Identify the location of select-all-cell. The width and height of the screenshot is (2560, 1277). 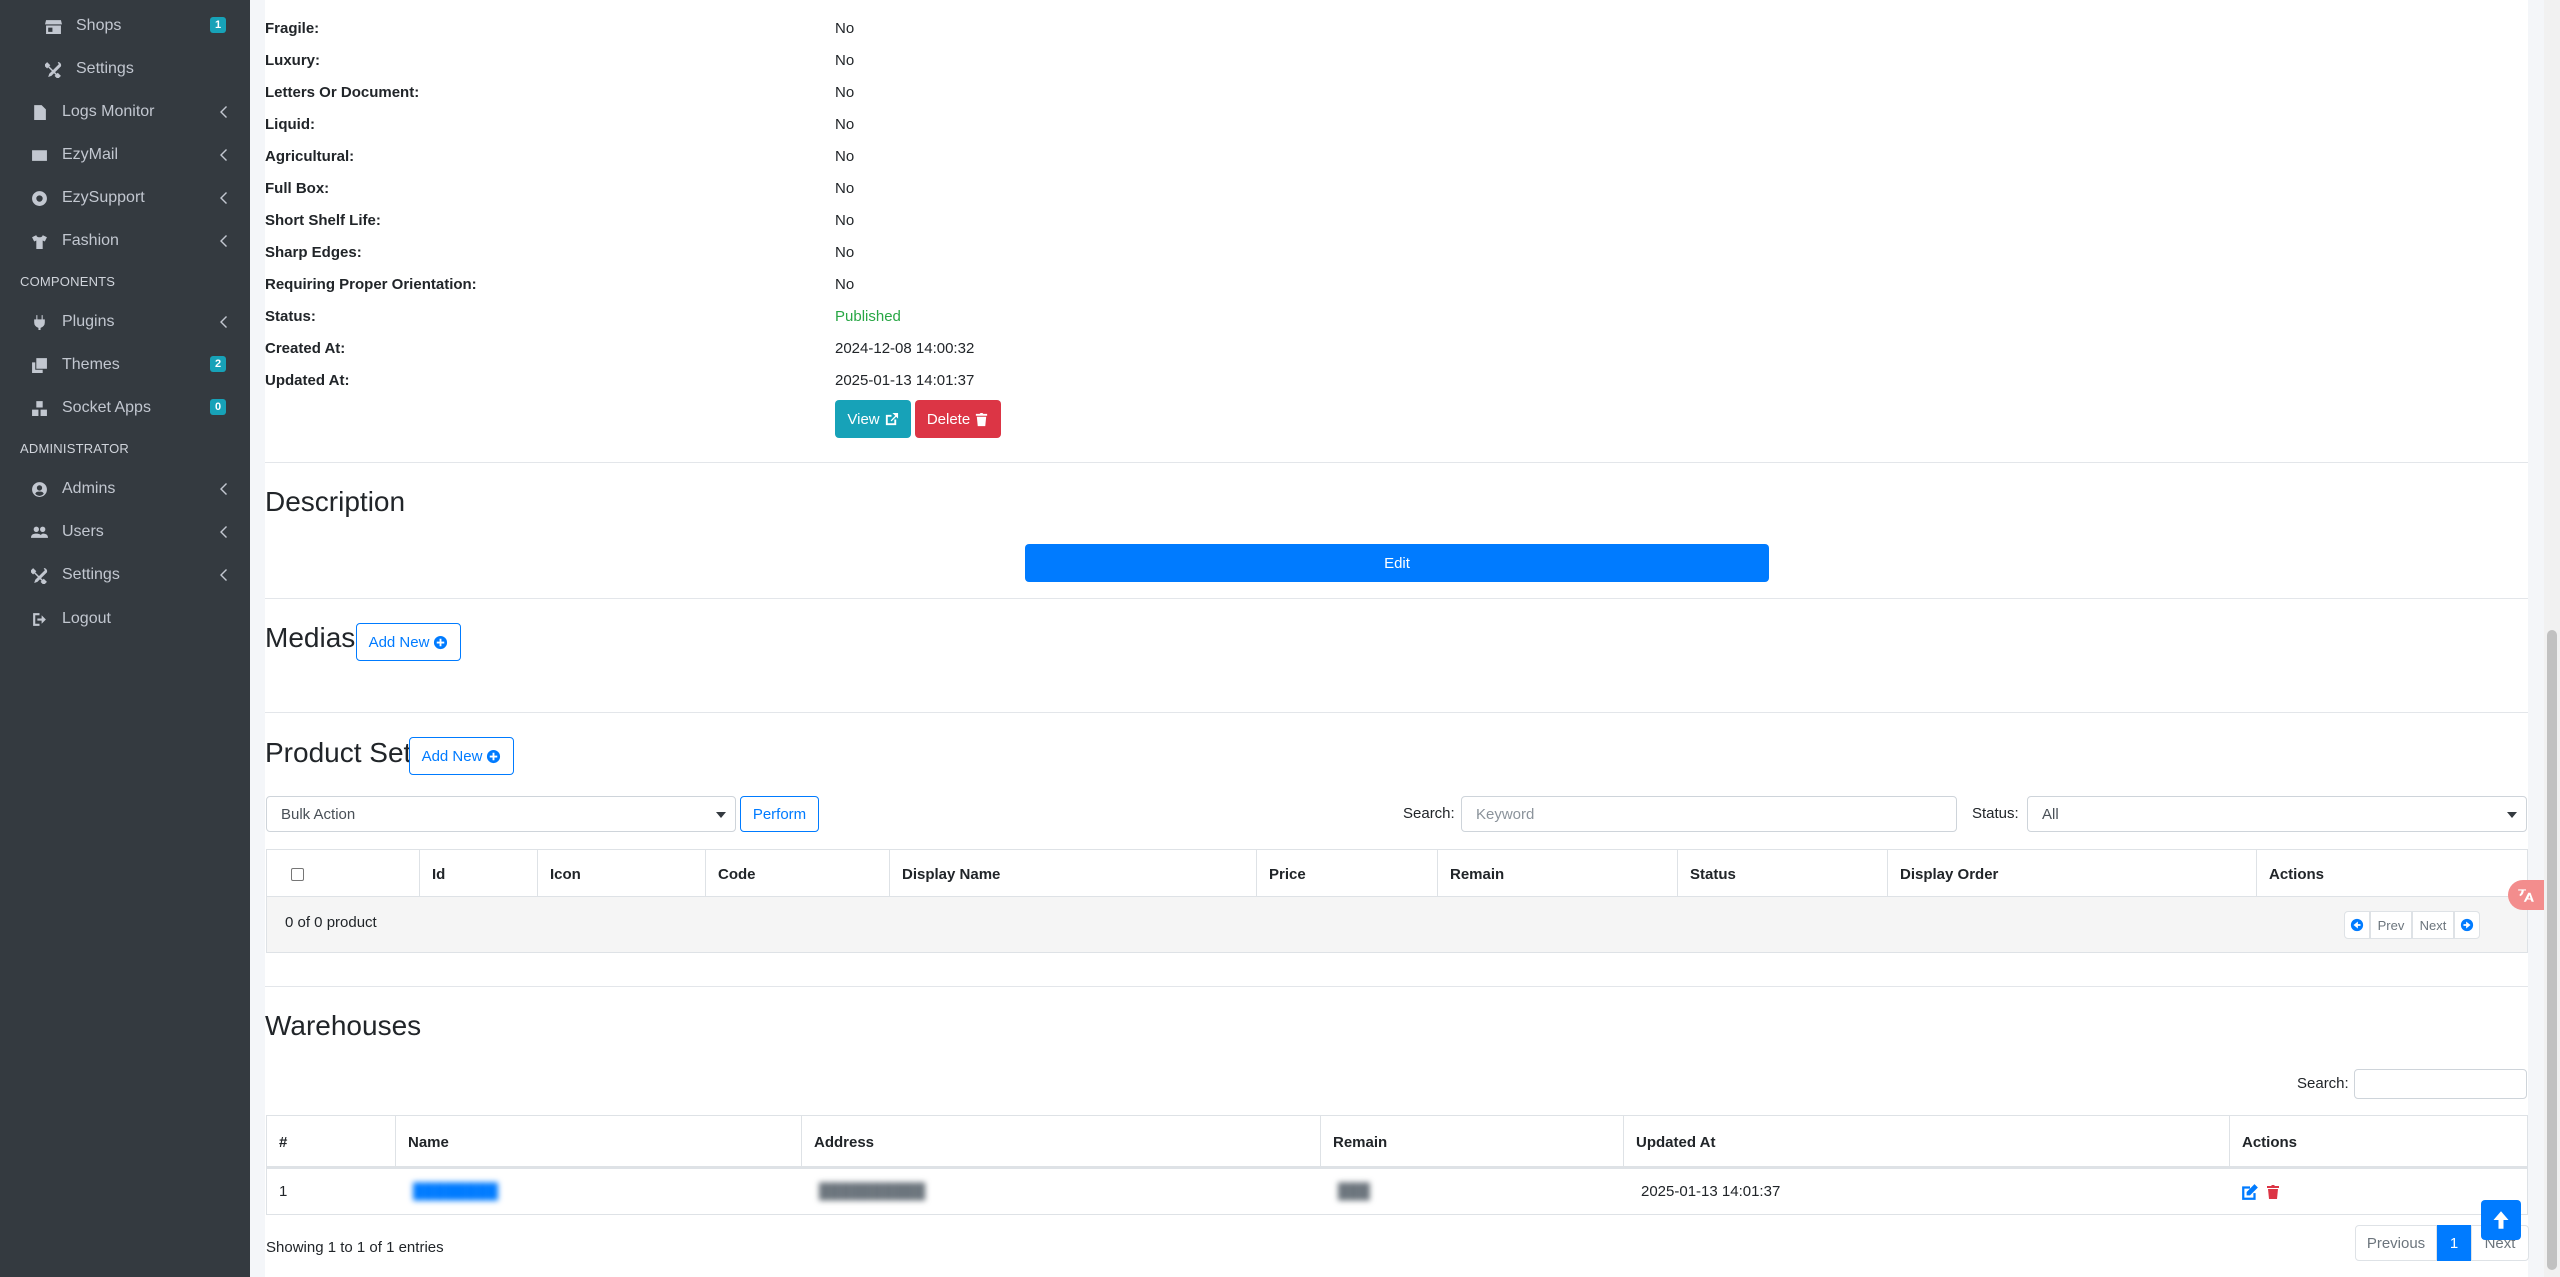
(343, 874).